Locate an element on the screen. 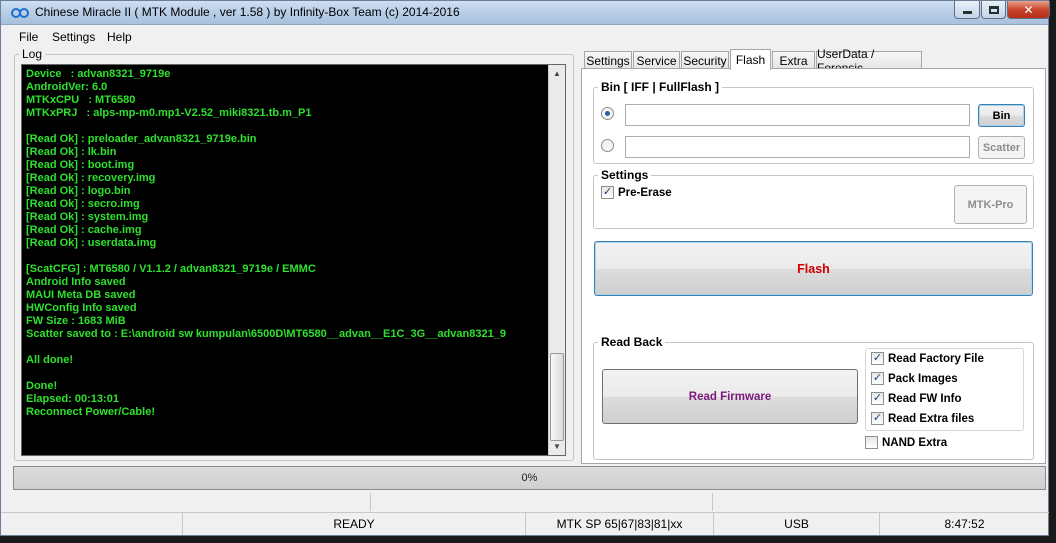  tab-security: Security is located at coordinates (705, 60).